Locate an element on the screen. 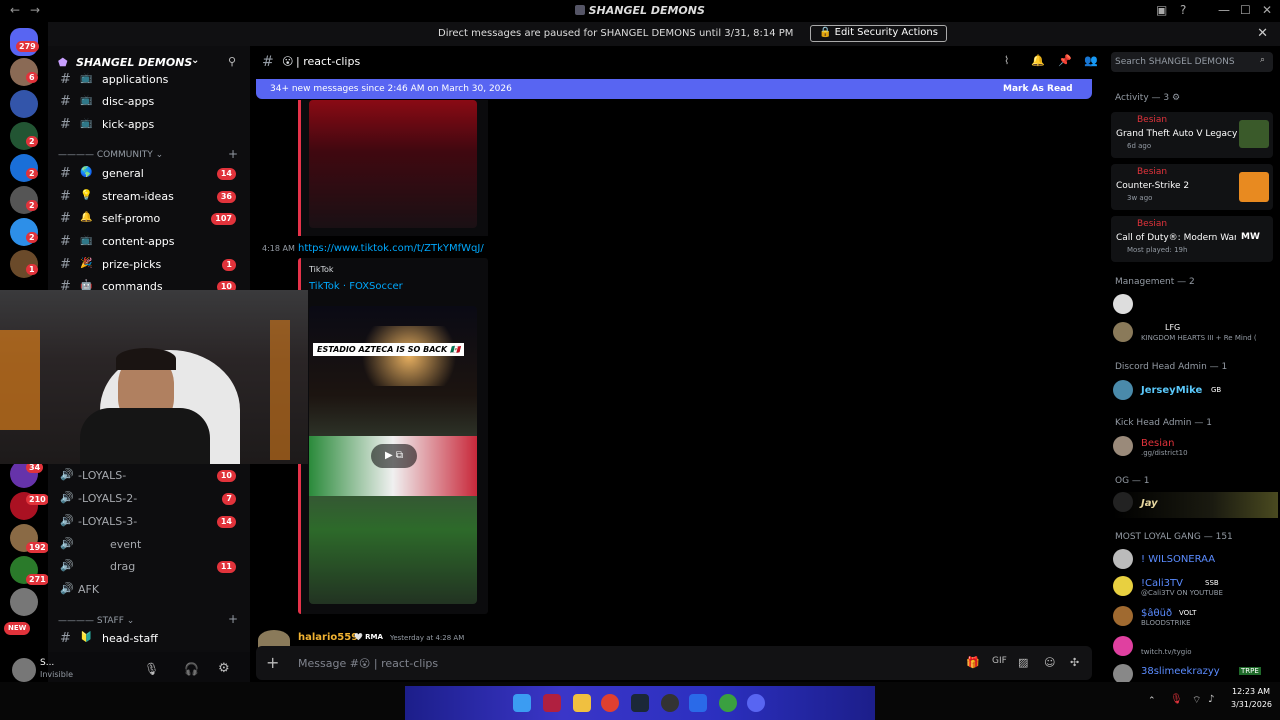 This screenshot has width=1280, height=720. member-item is located at coordinates (1195, 305).